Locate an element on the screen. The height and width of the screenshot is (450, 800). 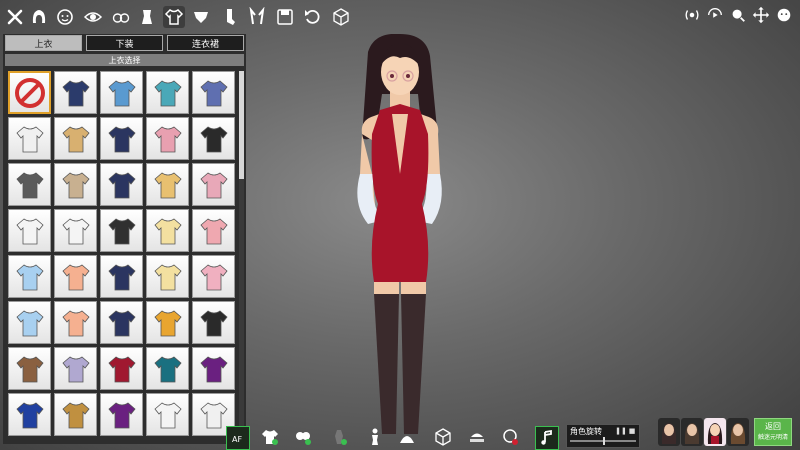
clothing-item-tunic-navy is located at coordinates (121, 276).